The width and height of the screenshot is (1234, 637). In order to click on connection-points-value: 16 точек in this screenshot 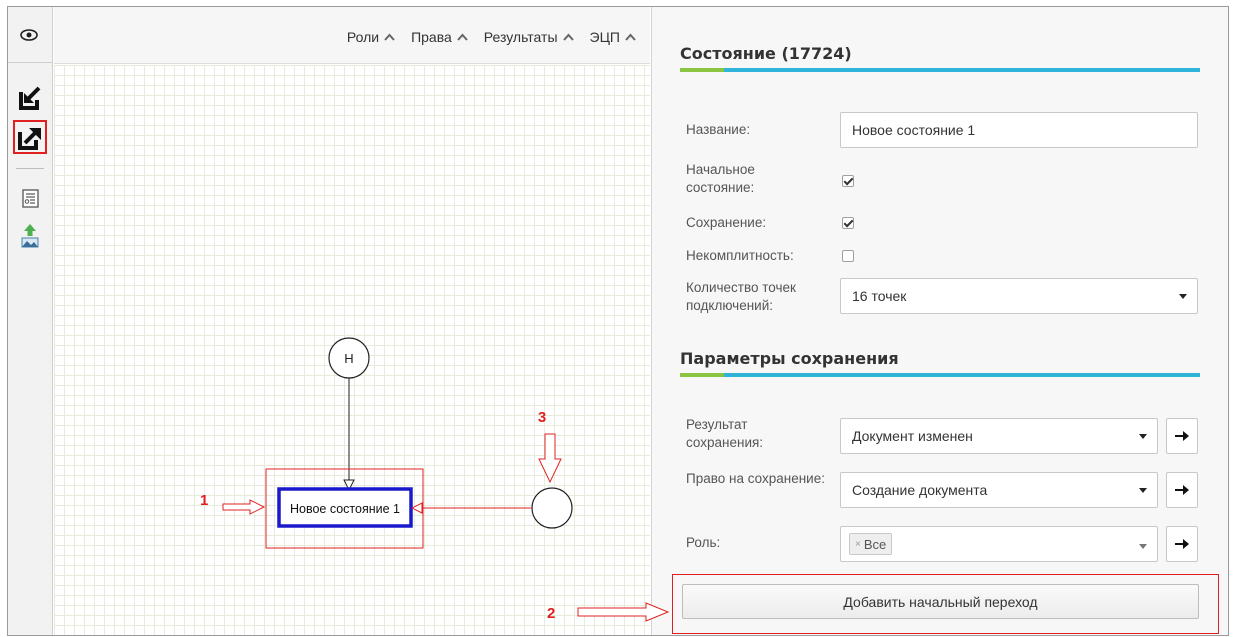, I will do `click(879, 296)`.